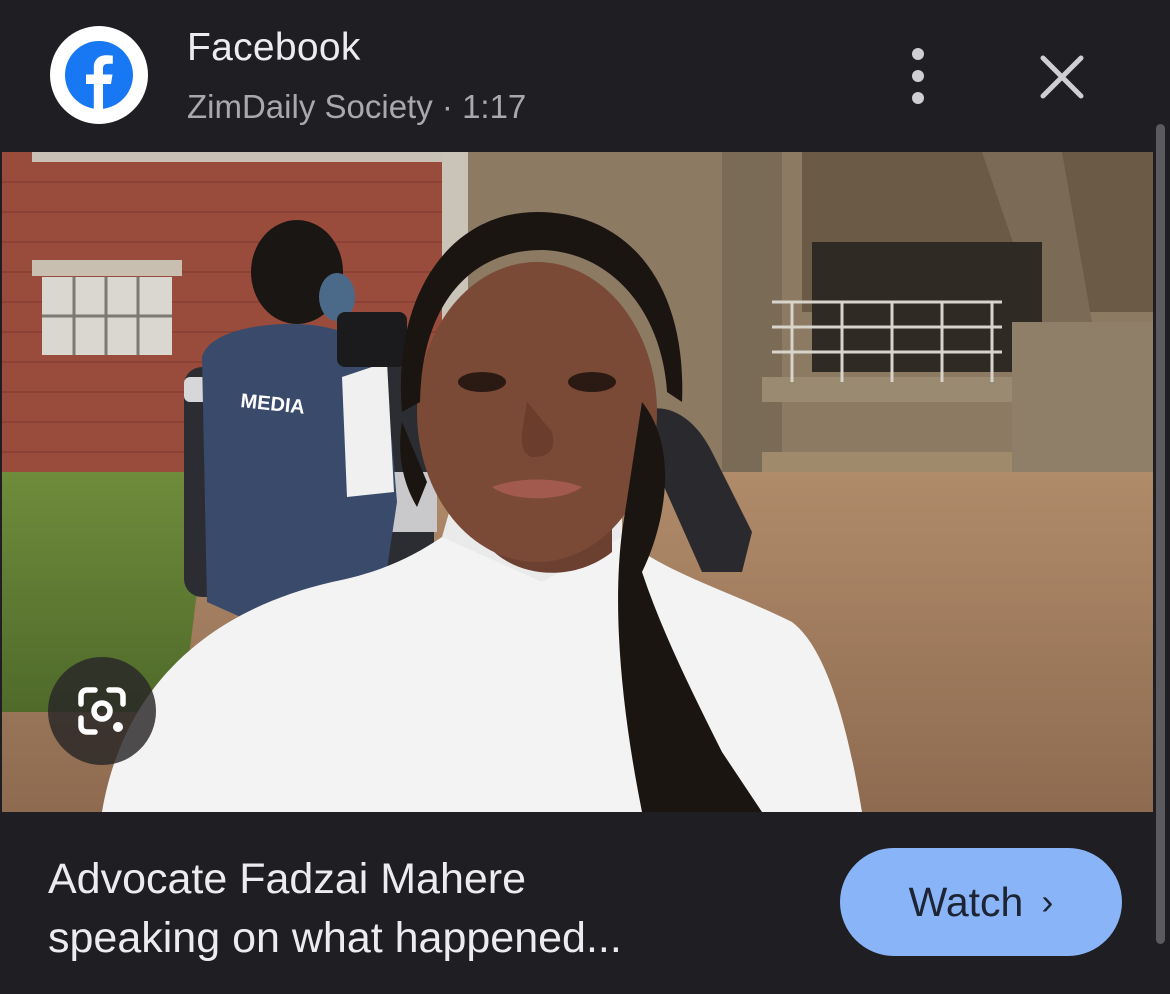  I want to click on more-vert-icon, so click(918, 76).